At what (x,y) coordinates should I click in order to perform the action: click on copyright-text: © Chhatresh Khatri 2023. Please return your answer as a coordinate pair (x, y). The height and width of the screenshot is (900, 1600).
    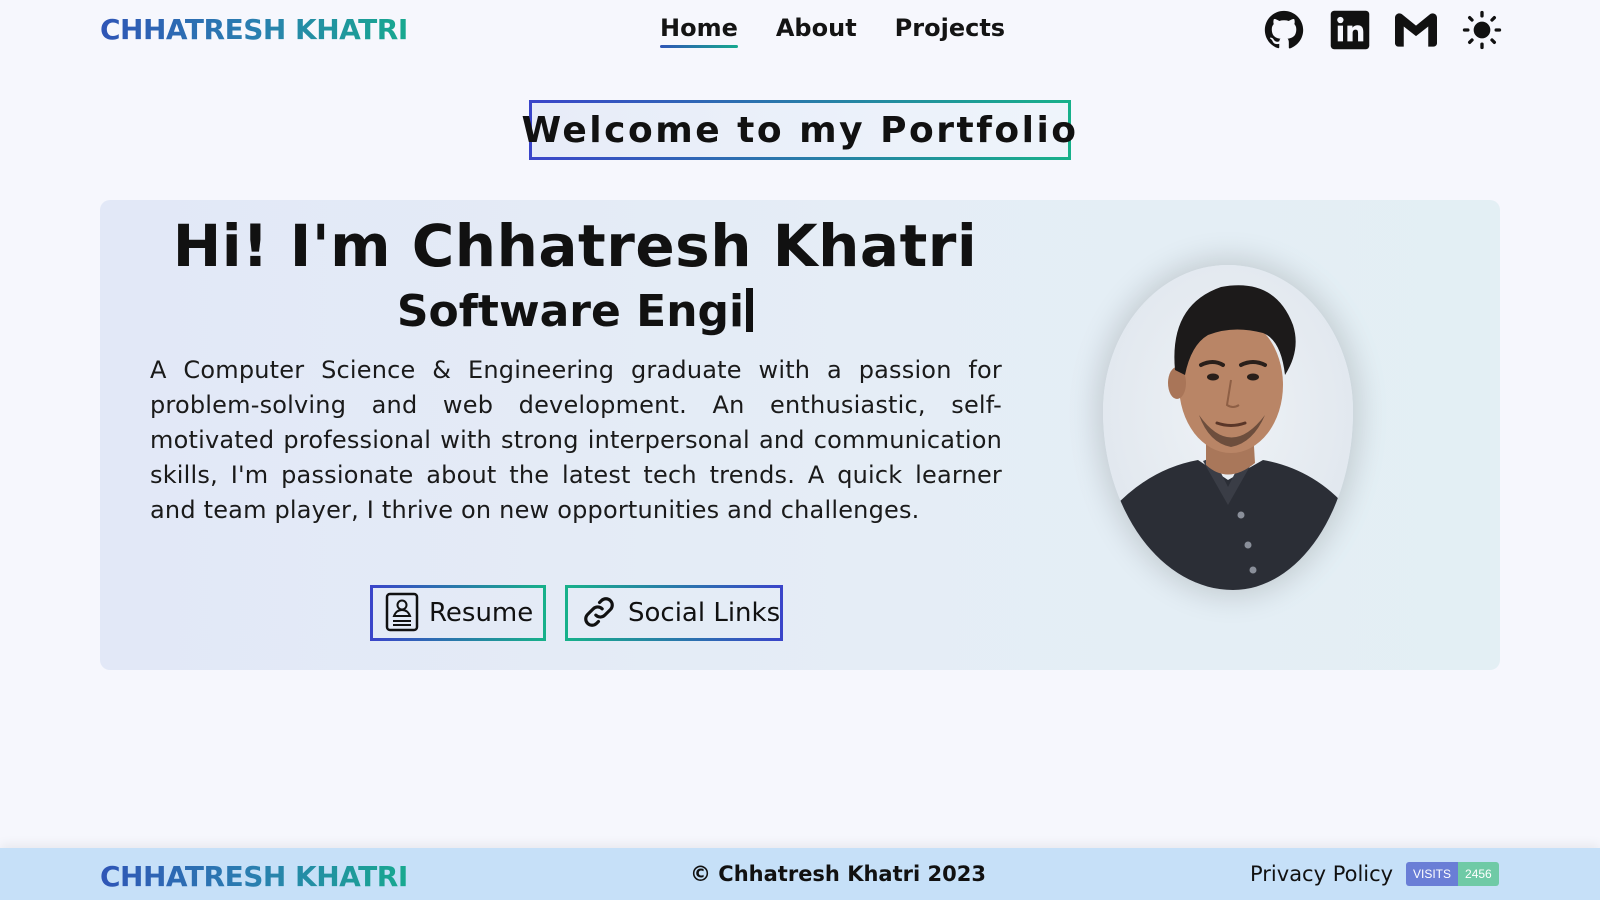
    Looking at the image, I should click on (838, 874).